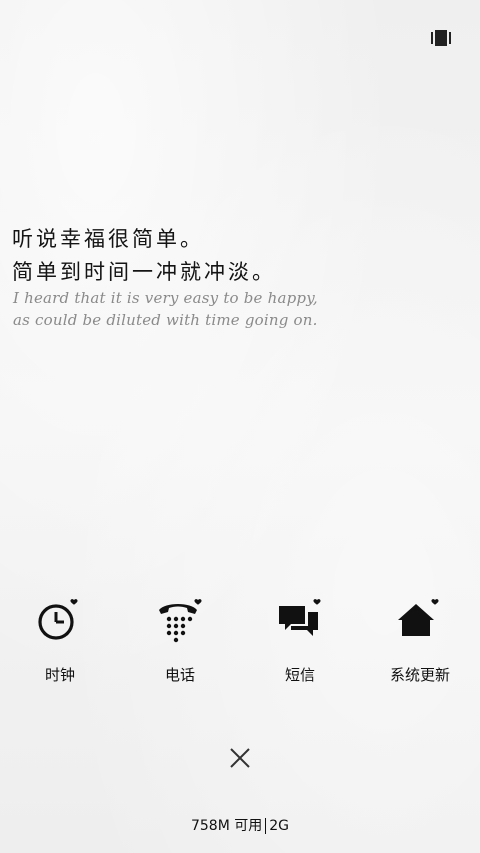 This screenshot has width=480, height=853. Describe the element at coordinates (179, 675) in the screenshot. I see `app-label-phone: 电话` at that location.